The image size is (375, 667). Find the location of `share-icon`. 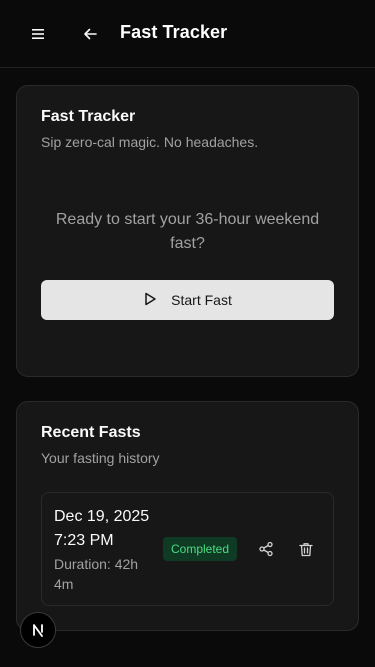

share-icon is located at coordinates (266, 549).